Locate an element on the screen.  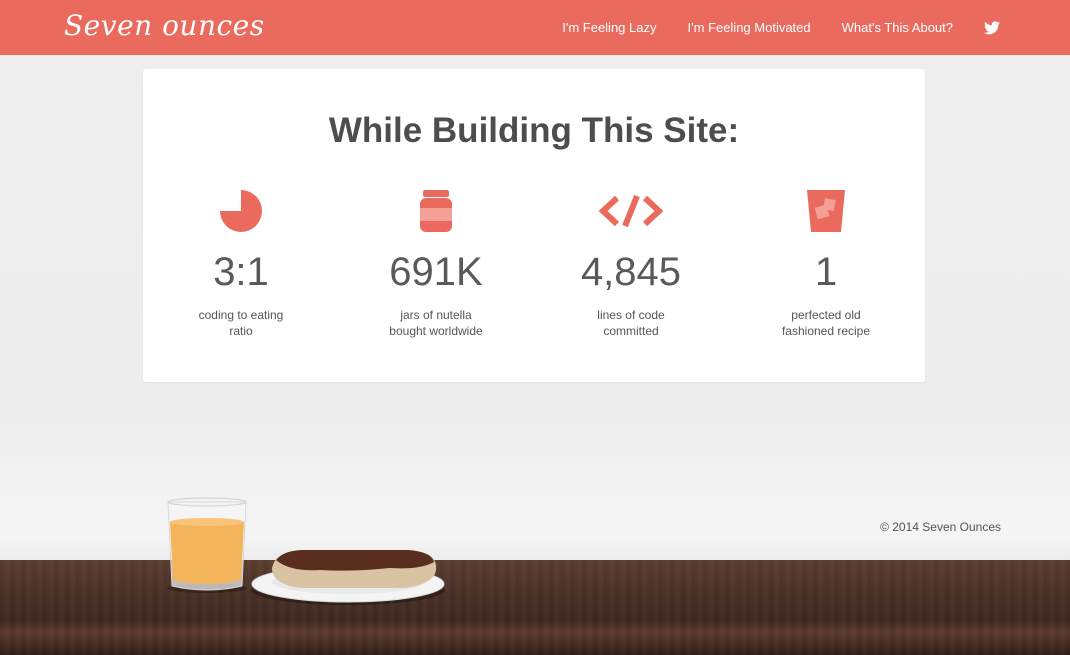
stat-label-line: jars of nutella is located at coordinates (436, 315).